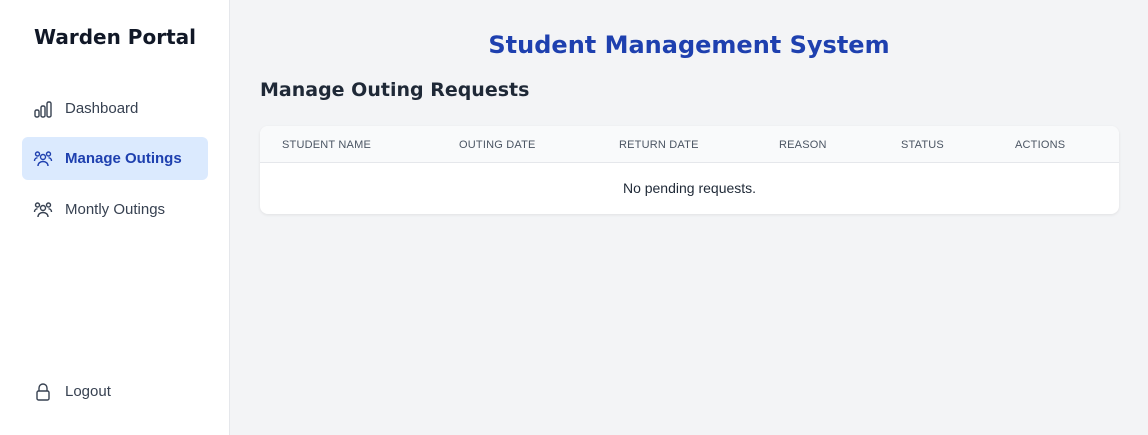  Describe the element at coordinates (803, 145) in the screenshot. I see `column-header-reason: REASON` at that location.